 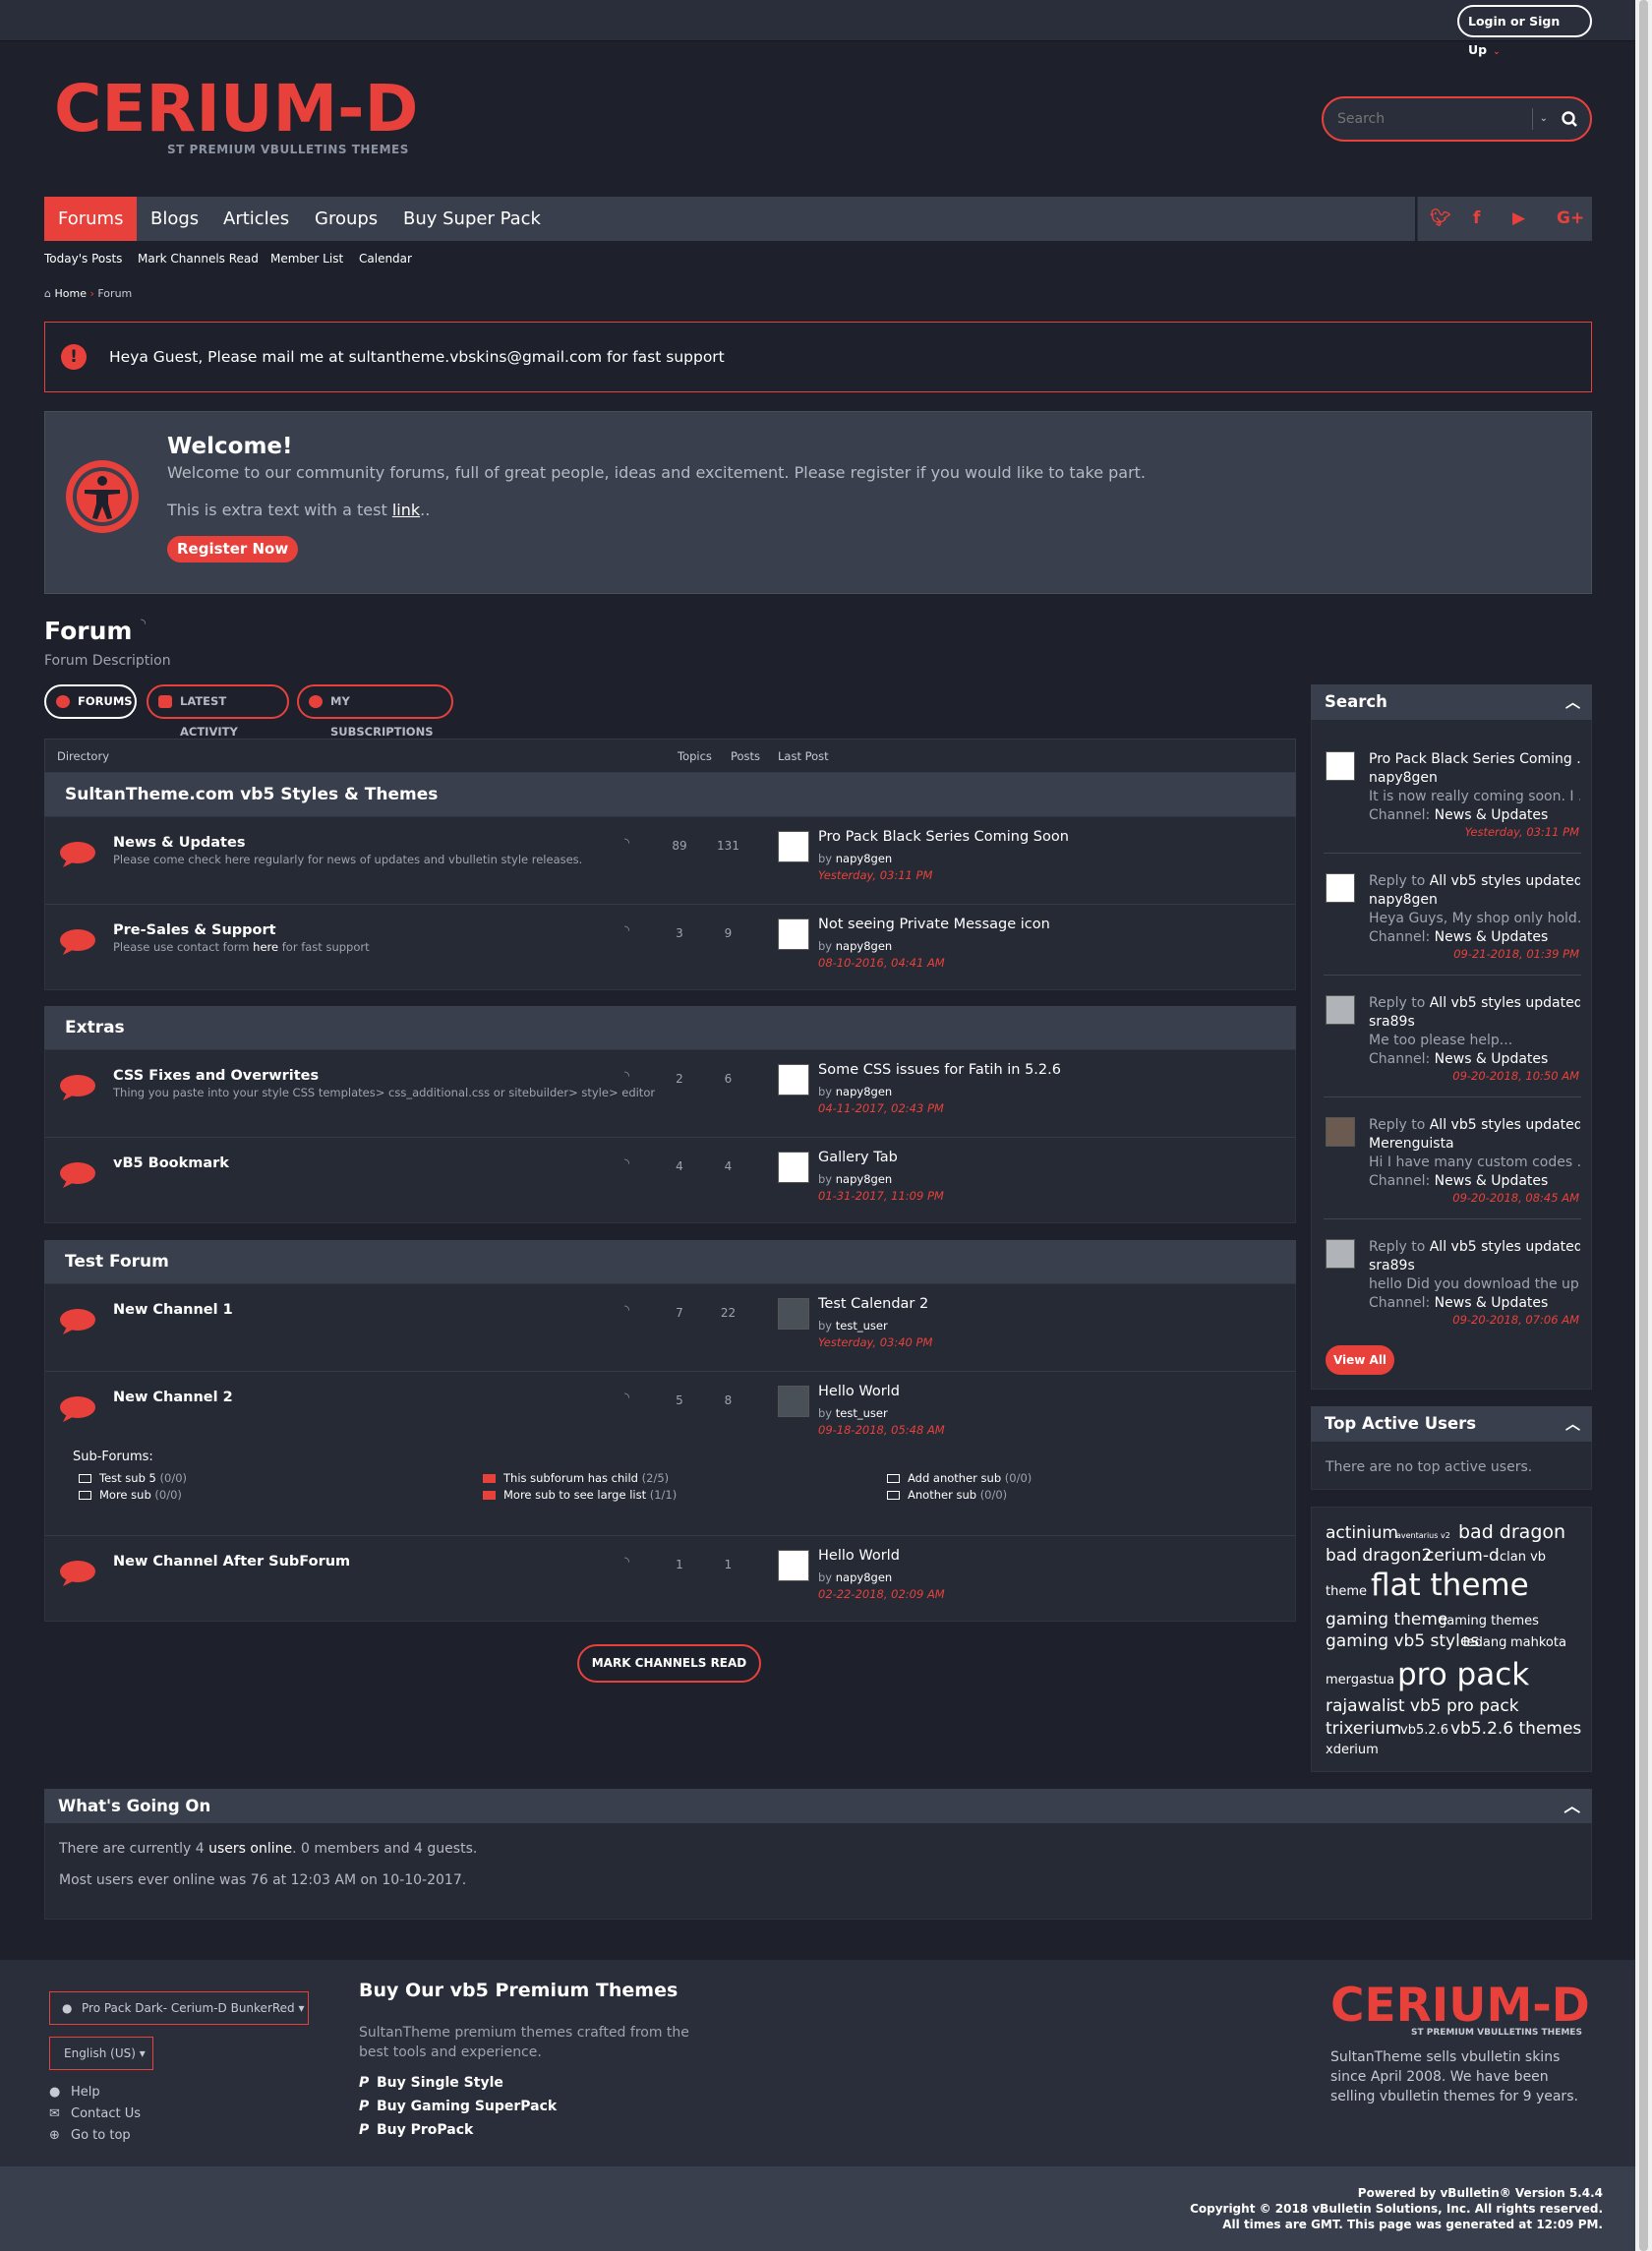 I want to click on last-post-title: Some CSS issues for Fatih in 5.2.6, so click(x=939, y=1070).